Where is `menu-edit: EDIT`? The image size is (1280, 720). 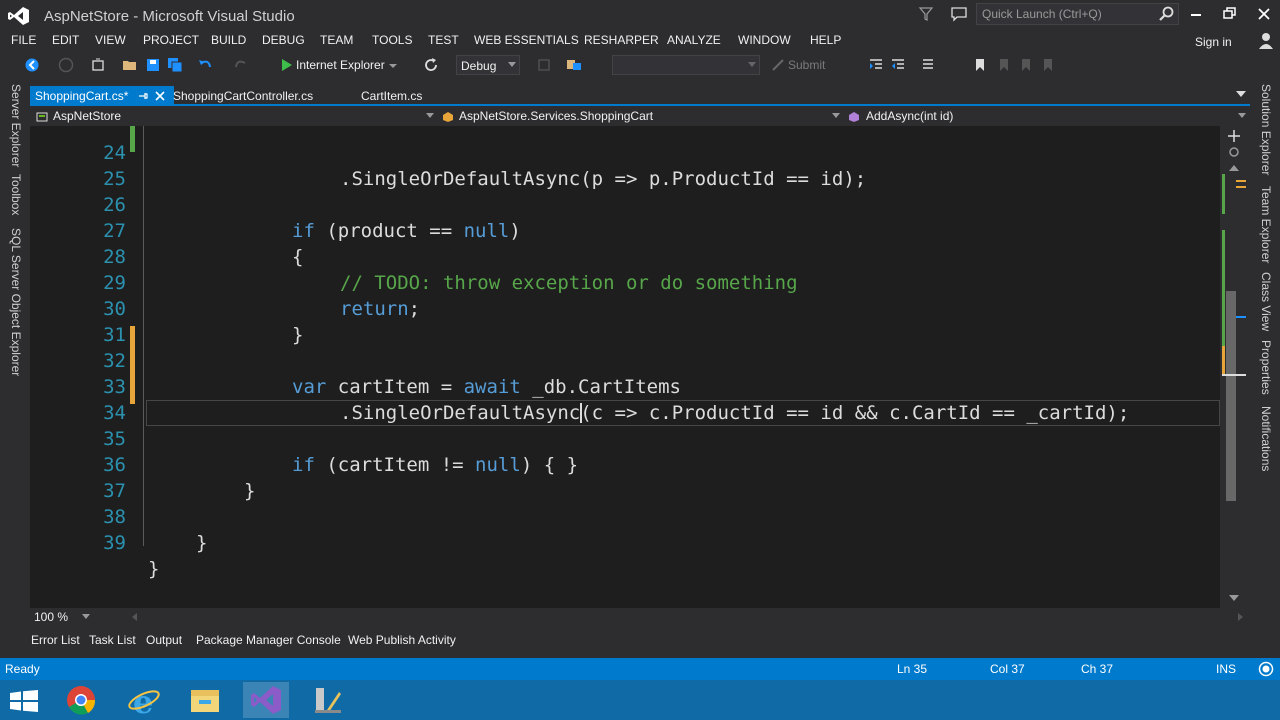
menu-edit: EDIT is located at coordinates (65, 40).